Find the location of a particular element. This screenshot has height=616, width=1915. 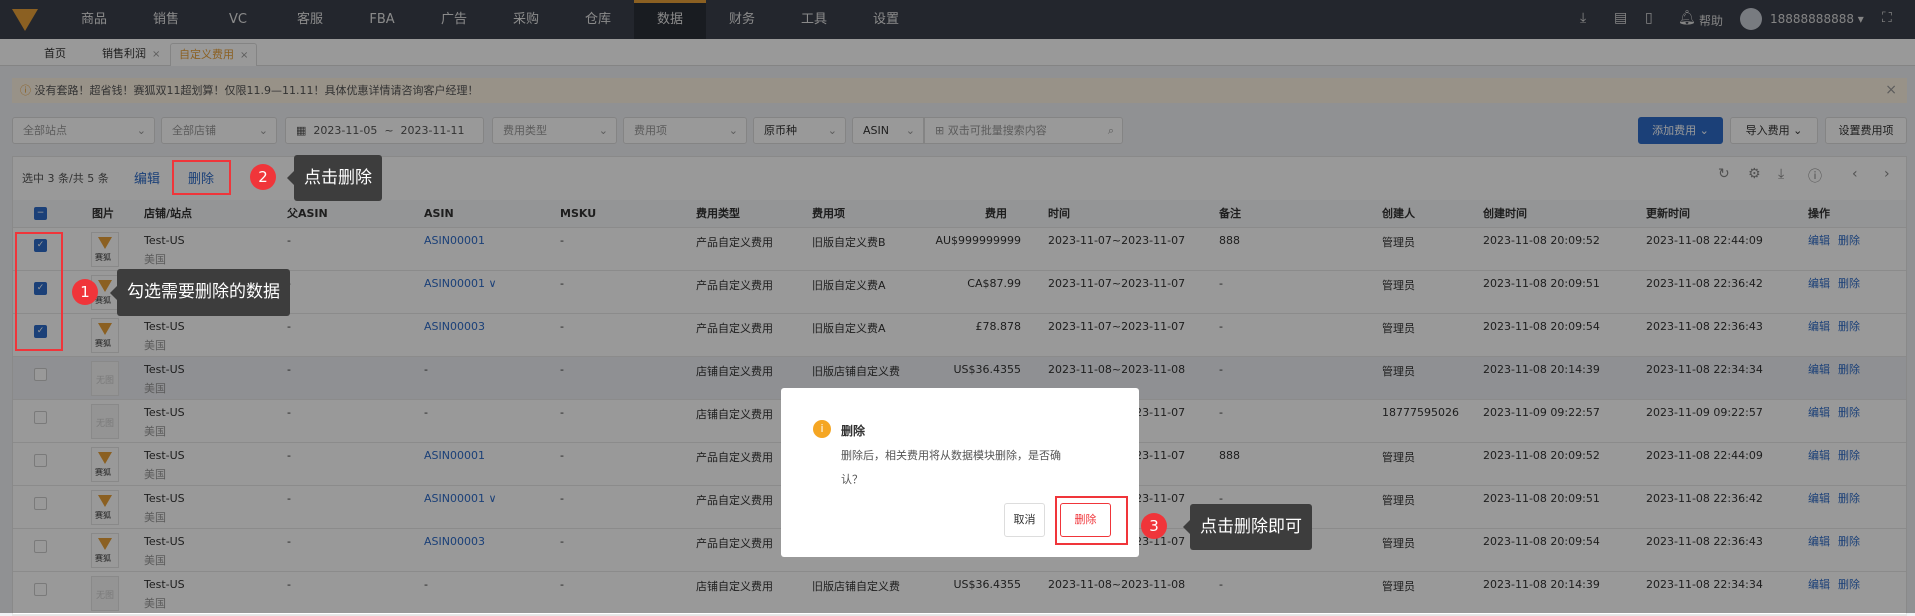

annotation-tooltip-3: 点击删除即可 is located at coordinates (1247, 527).